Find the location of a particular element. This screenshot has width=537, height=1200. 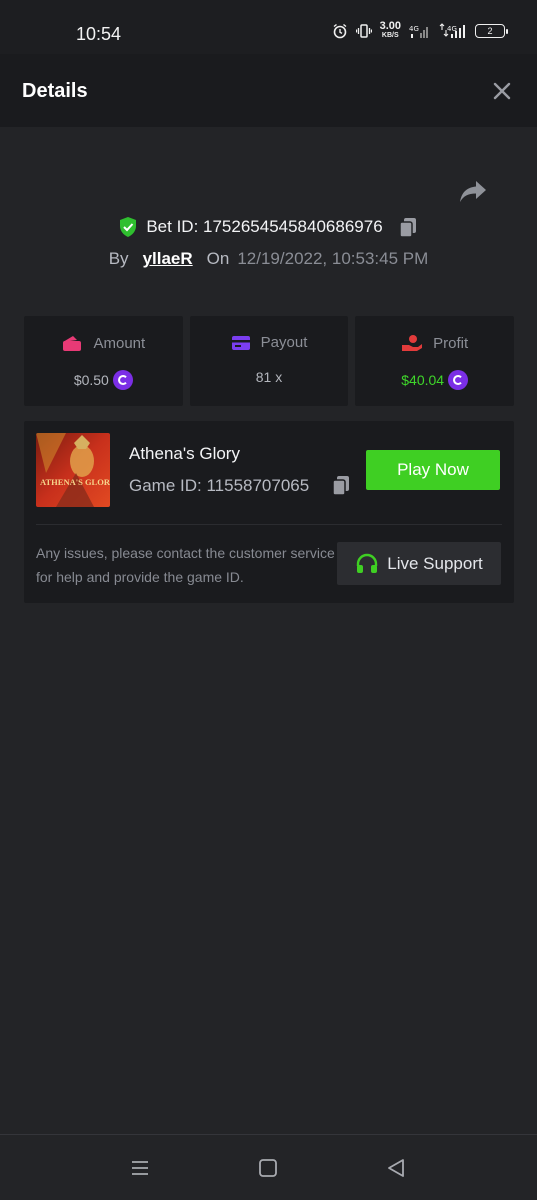

status-icons: 3.00 KB/S 4G 4G 2 is located at coordinates (420, 30).